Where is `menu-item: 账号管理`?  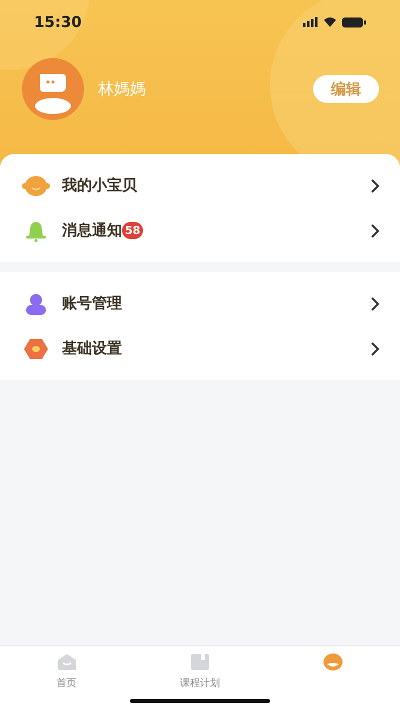
menu-item: 账号管理 is located at coordinates (200, 303).